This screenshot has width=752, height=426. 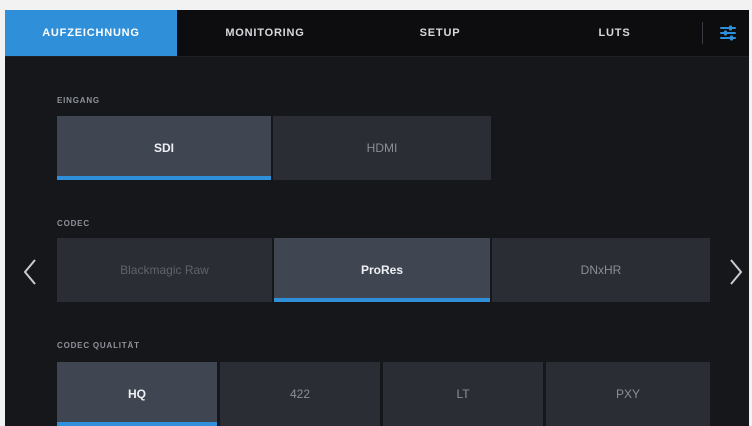 What do you see at coordinates (265, 33) in the screenshot?
I see `tab-monitoring: MONITORING` at bounding box center [265, 33].